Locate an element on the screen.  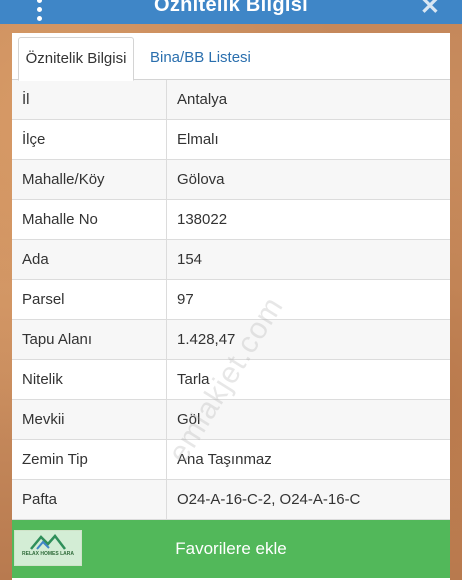
tab-building-list: Bina/BB Listesi is located at coordinates (200, 58).